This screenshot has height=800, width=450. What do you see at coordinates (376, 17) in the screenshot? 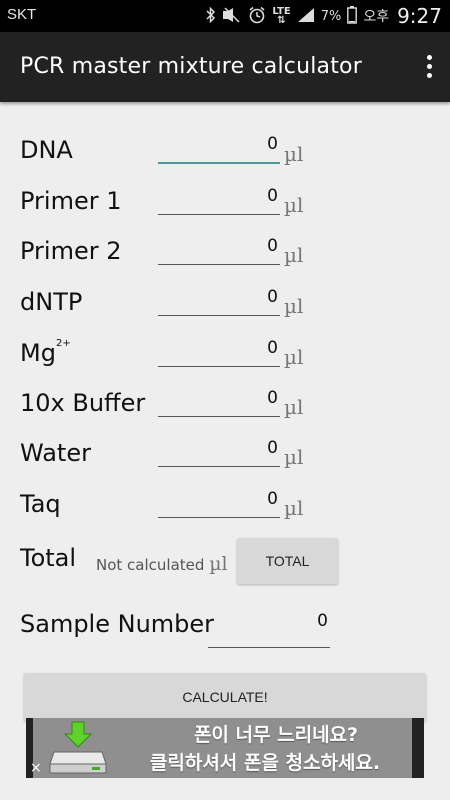
I see `am-pm: 오후` at bounding box center [376, 17].